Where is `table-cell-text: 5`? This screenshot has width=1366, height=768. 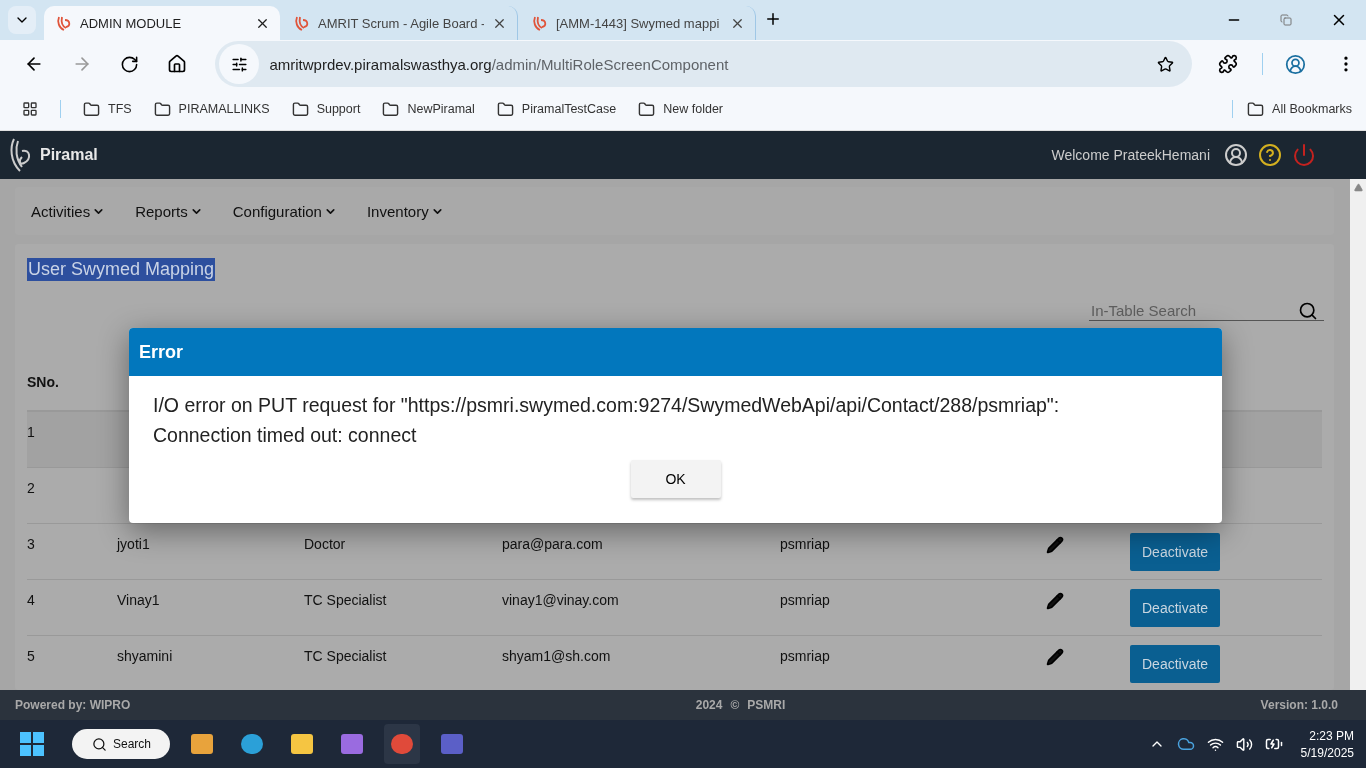 table-cell-text: 5 is located at coordinates (31, 655).